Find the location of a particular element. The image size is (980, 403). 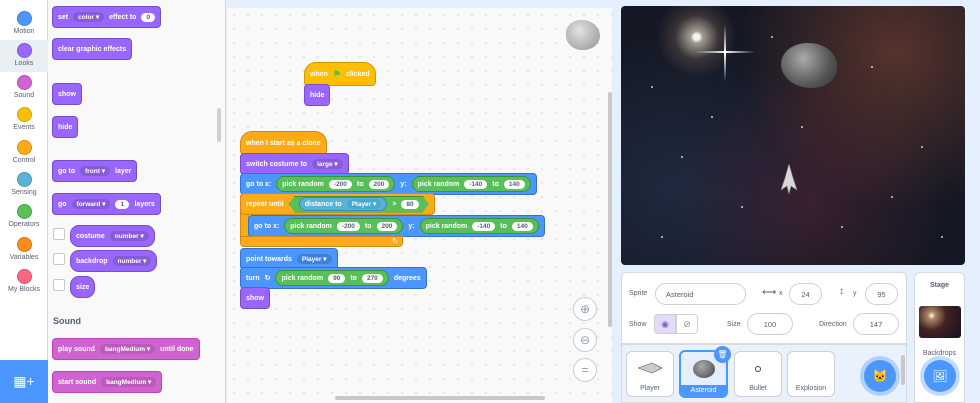

eye-icon: ◉ is located at coordinates (665, 323).